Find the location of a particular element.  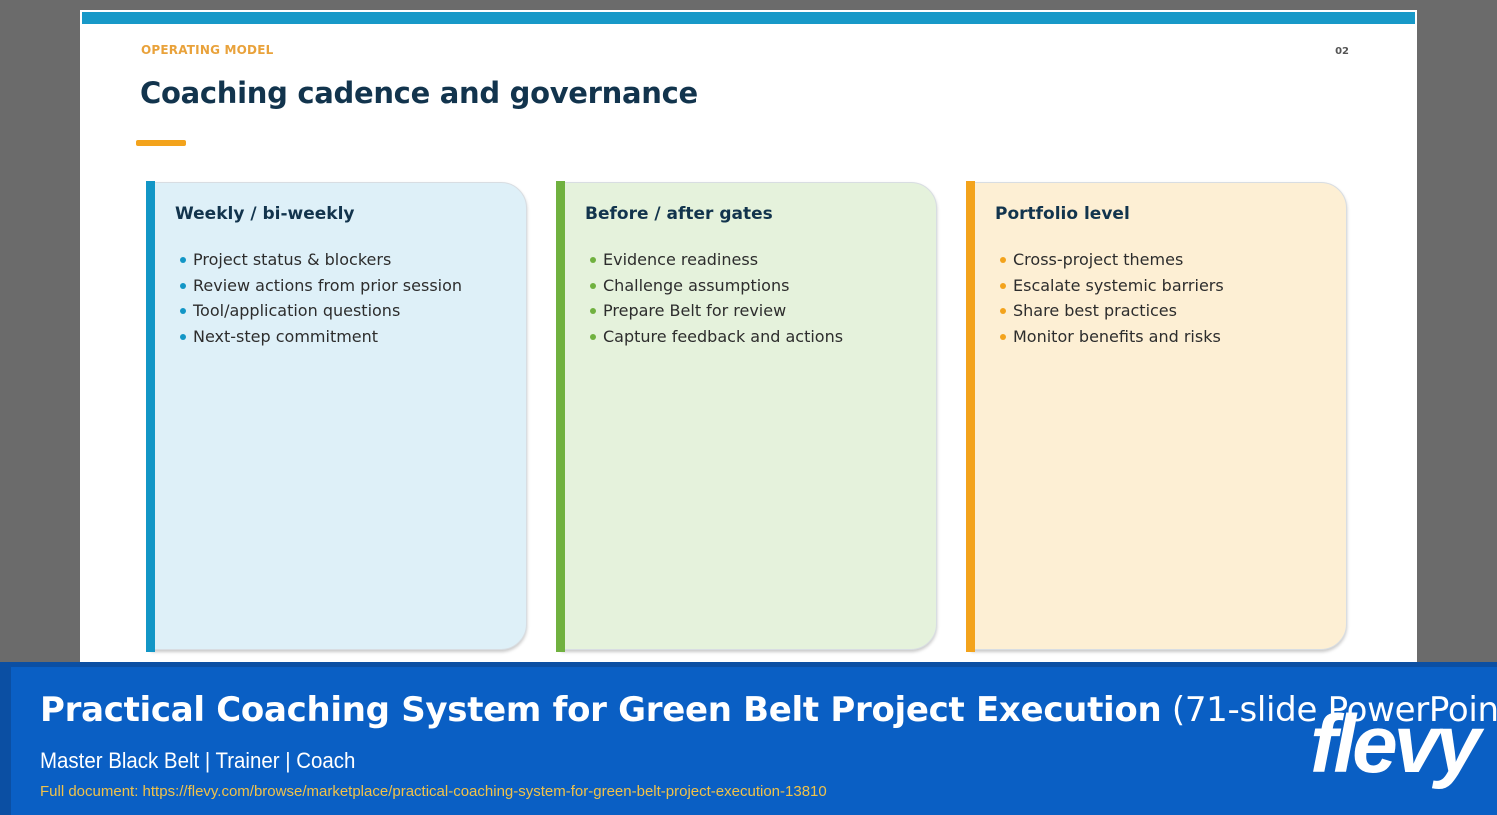

list-item-text: Escalate systemic barriers is located at coordinates (1118, 285).